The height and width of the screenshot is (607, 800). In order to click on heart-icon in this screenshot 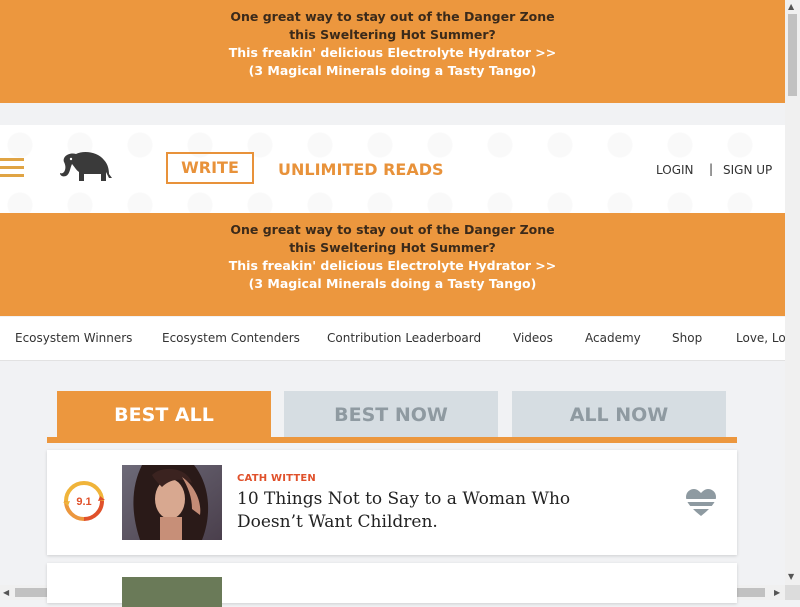, I will do `click(701, 503)`.